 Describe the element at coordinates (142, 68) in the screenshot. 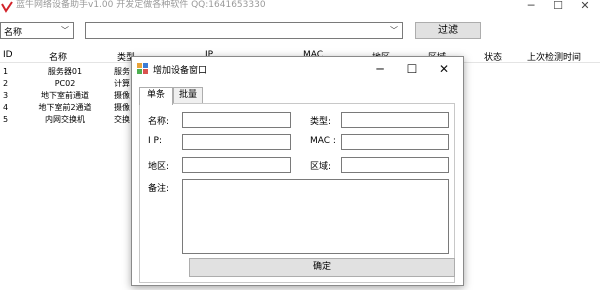

I see `window-app-icon` at that location.